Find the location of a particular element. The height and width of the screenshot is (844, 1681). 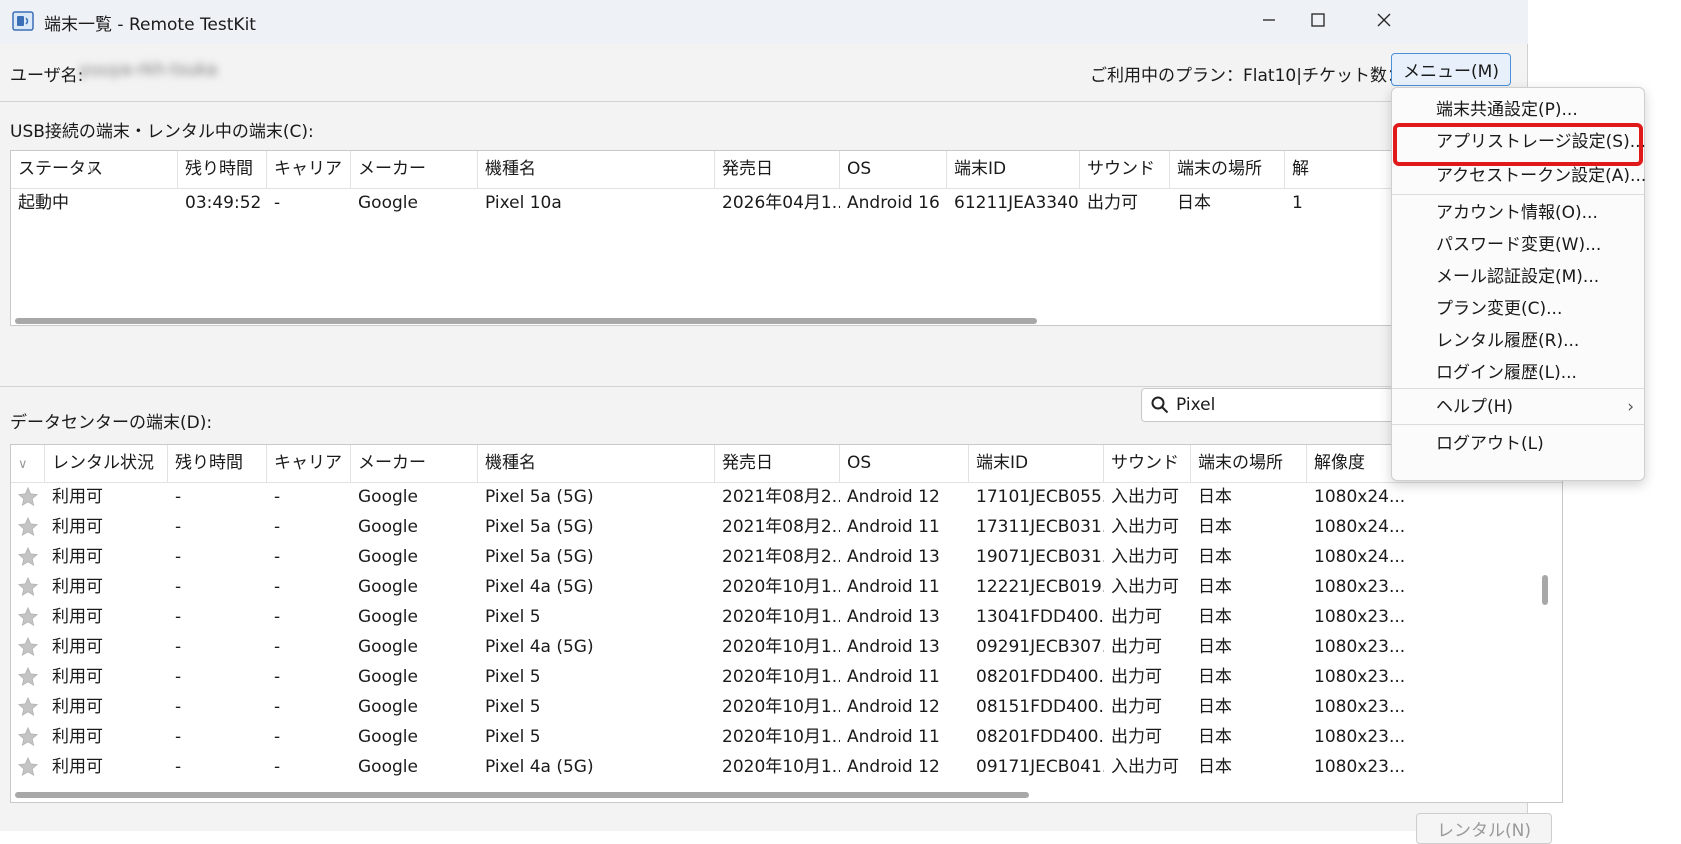

table-cell: Pixel 4a (5G) is located at coordinates (539, 767).